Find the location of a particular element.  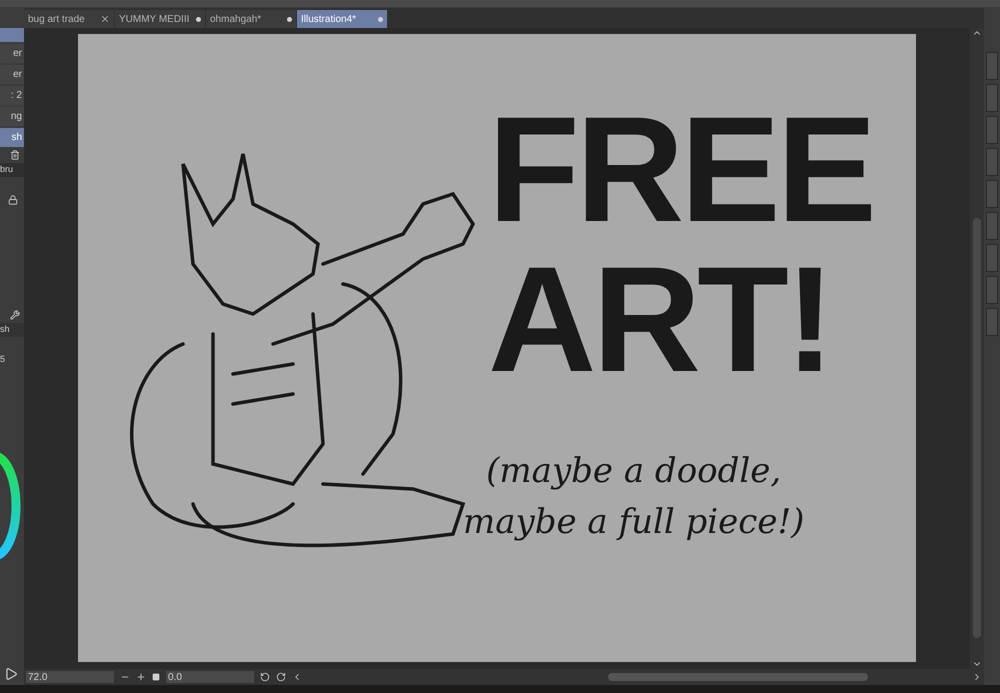

brush-field: bru is located at coordinates (12, 170).